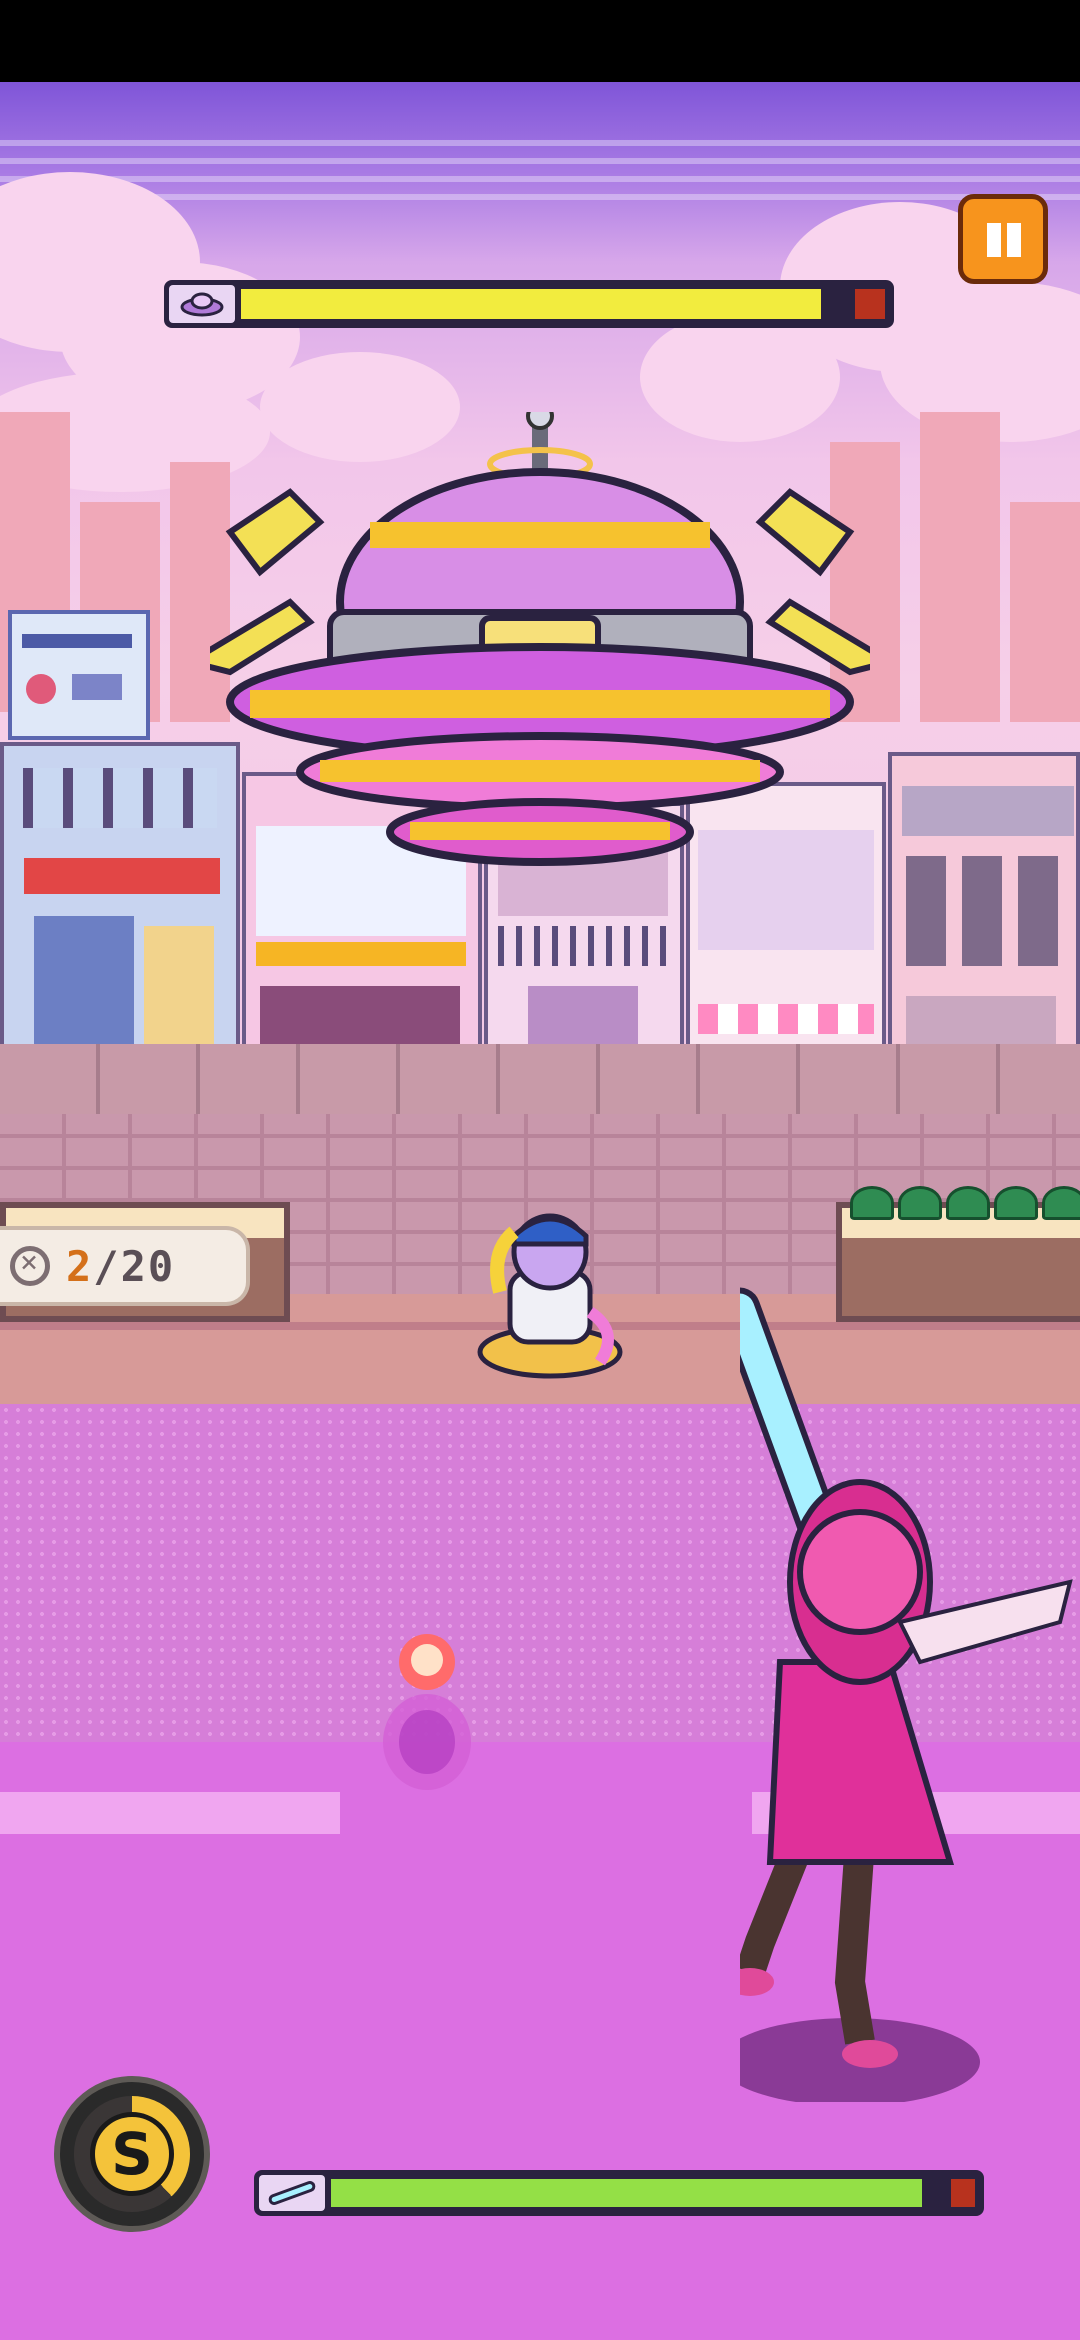  What do you see at coordinates (870, 304) in the screenshot?
I see `boss-health-end` at bounding box center [870, 304].